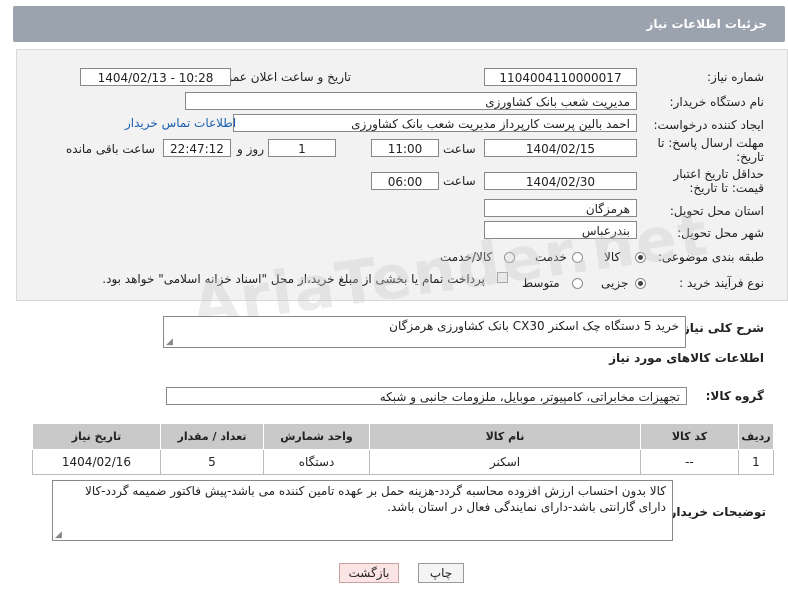 The height and width of the screenshot is (598, 788). Describe the element at coordinates (441, 573) in the screenshot. I see `print-button: چاپ` at that location.